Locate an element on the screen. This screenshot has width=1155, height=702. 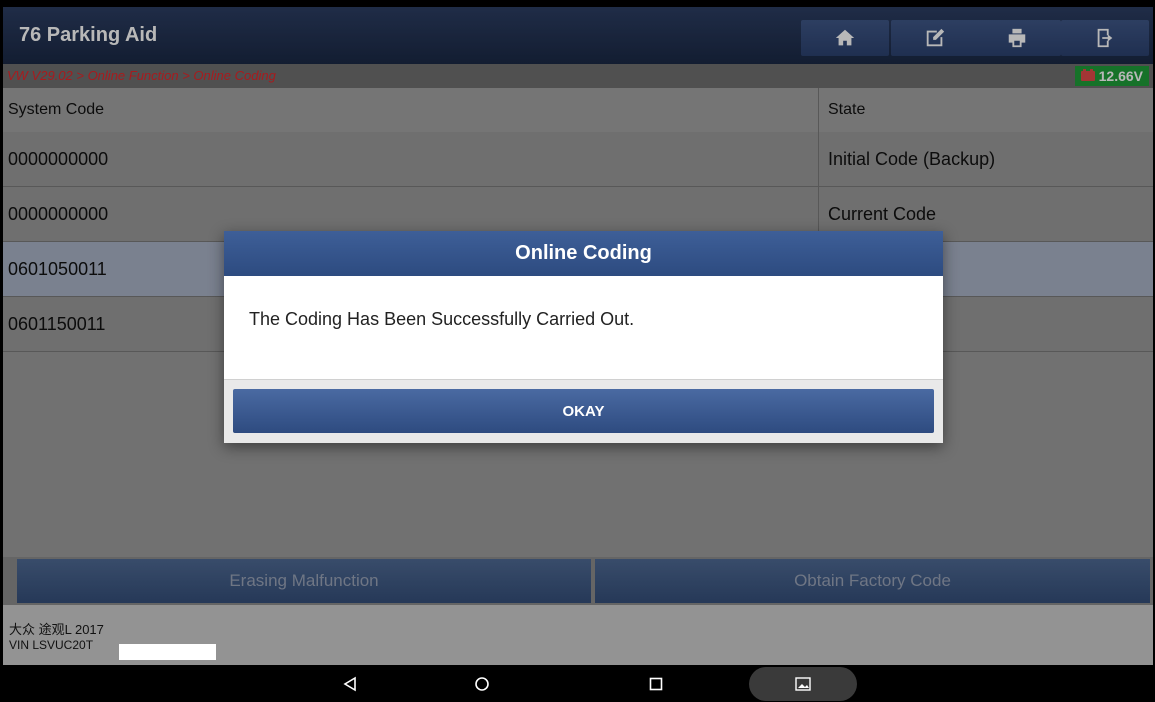
nav-back-button is located at coordinates (350, 683).